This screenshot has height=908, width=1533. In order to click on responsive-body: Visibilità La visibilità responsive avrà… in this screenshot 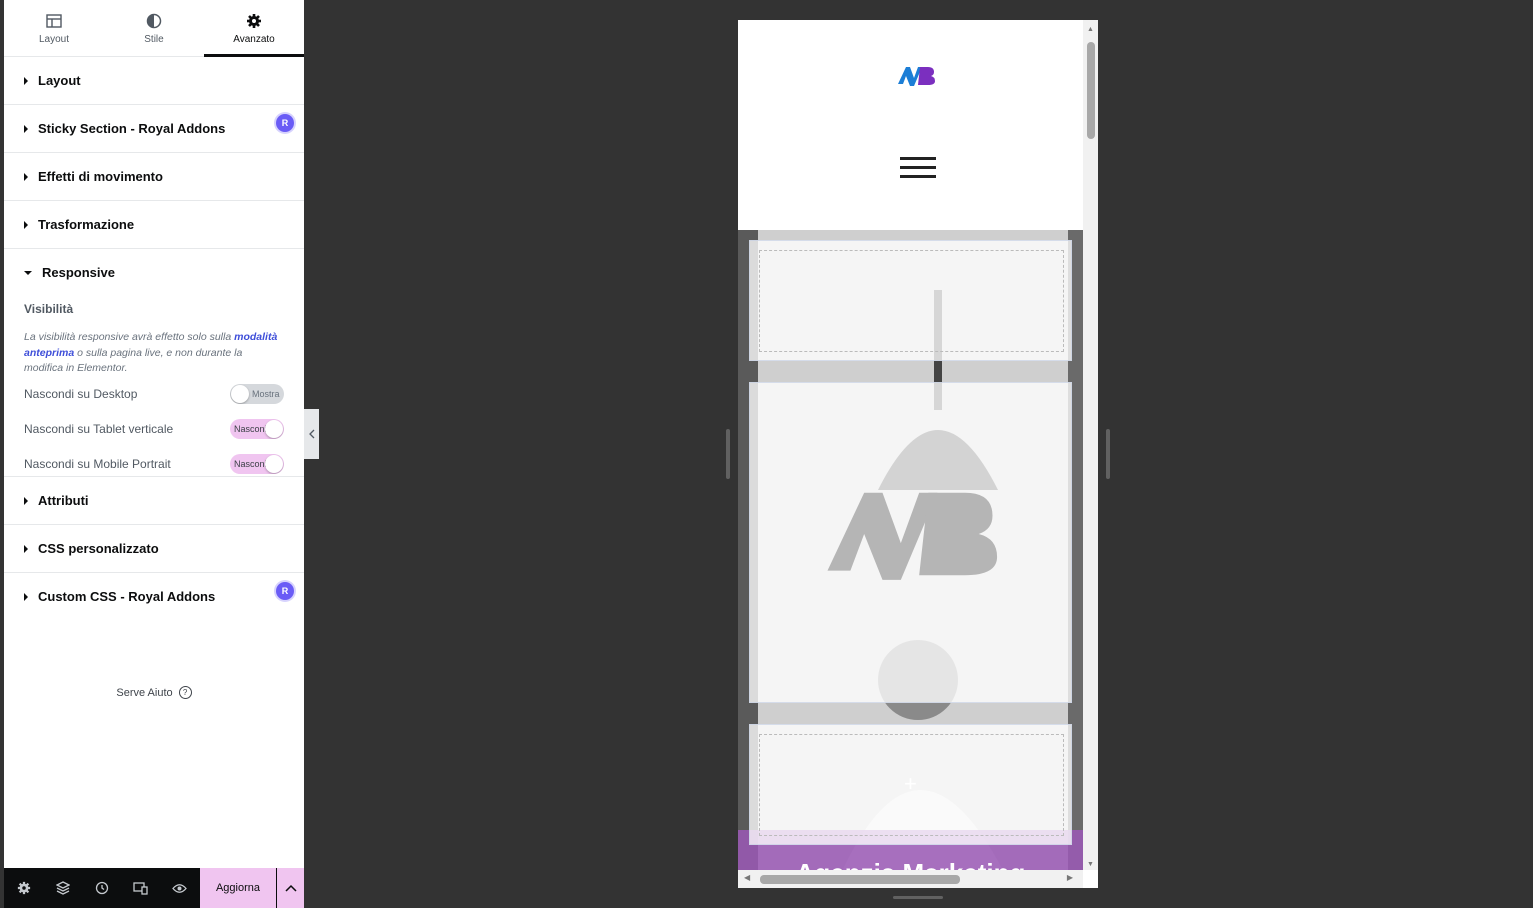, I will do `click(154, 392)`.